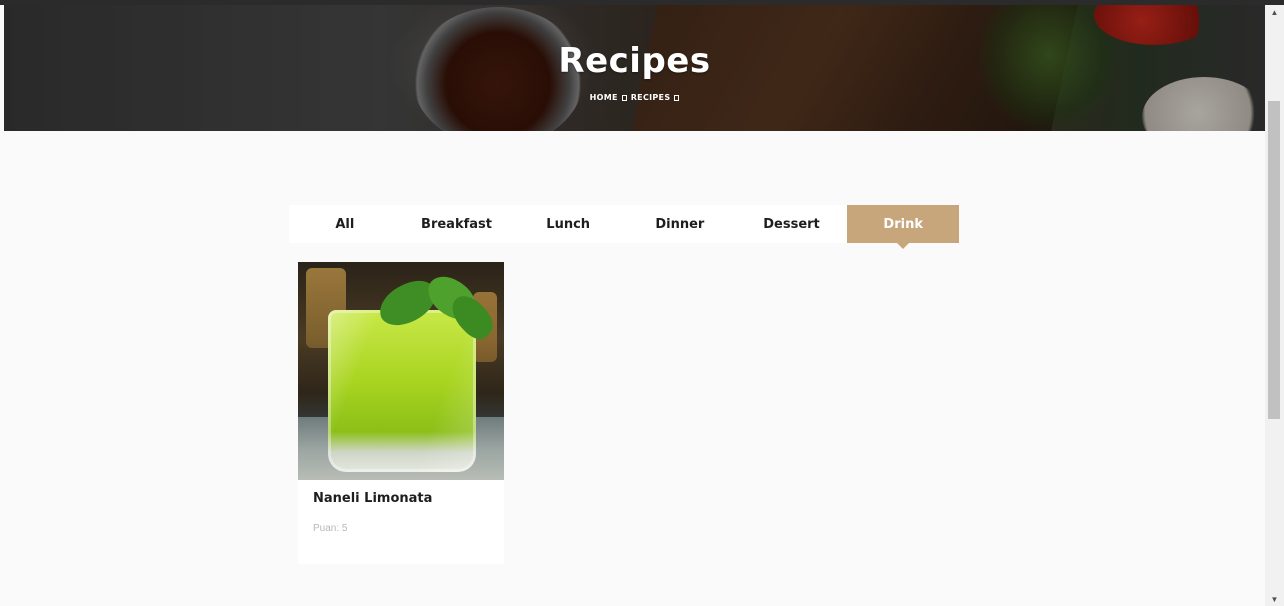 This screenshot has height=606, width=1284. What do you see at coordinates (634, 61) in the screenshot?
I see `page-title: Recipes` at bounding box center [634, 61].